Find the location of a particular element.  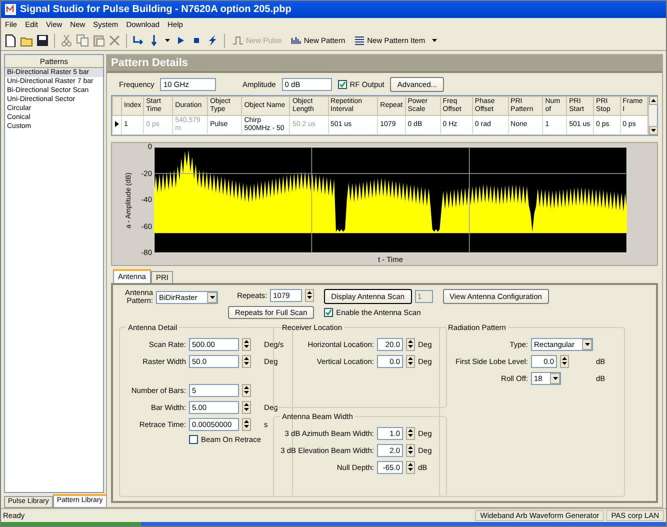

scroll-down-button is located at coordinates (653, 130).